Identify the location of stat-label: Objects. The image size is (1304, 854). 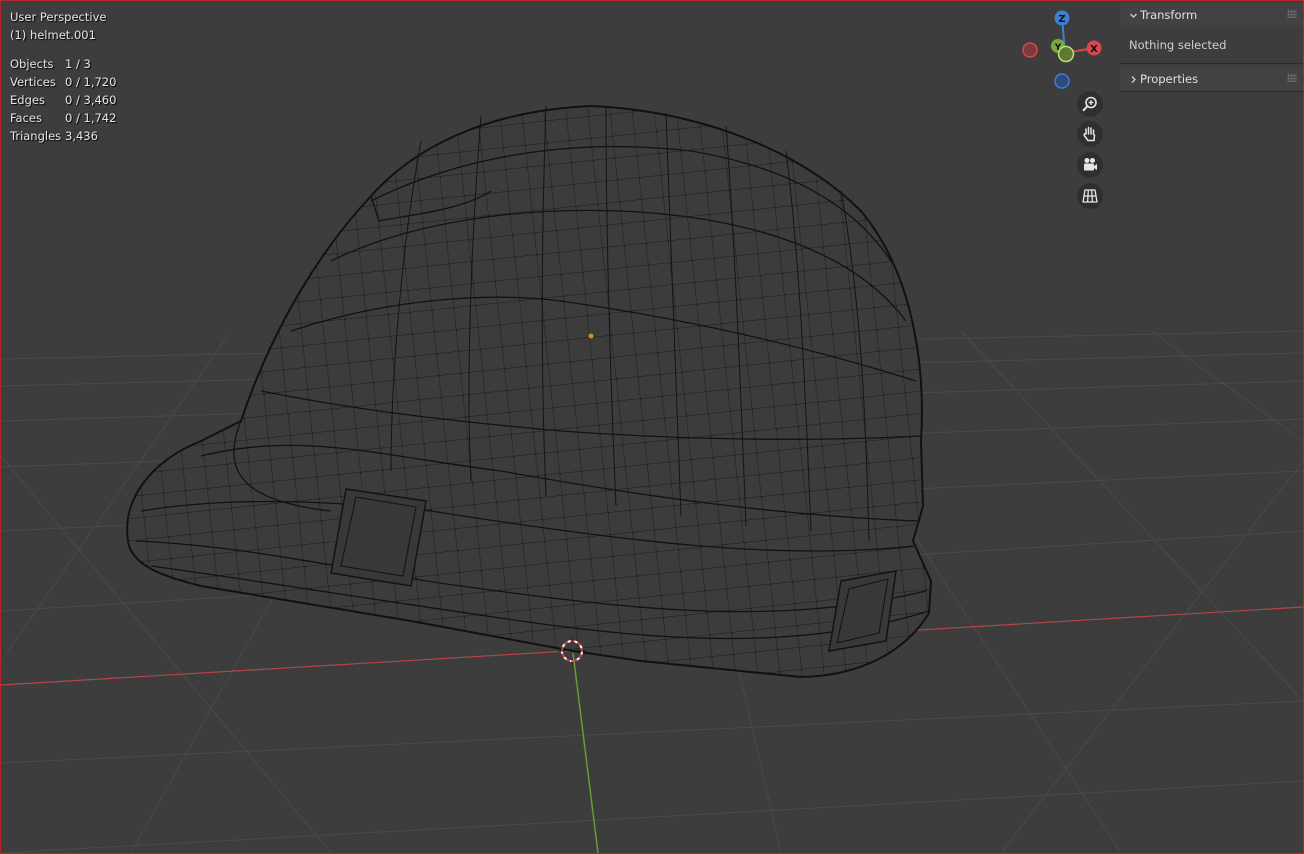
(32, 64).